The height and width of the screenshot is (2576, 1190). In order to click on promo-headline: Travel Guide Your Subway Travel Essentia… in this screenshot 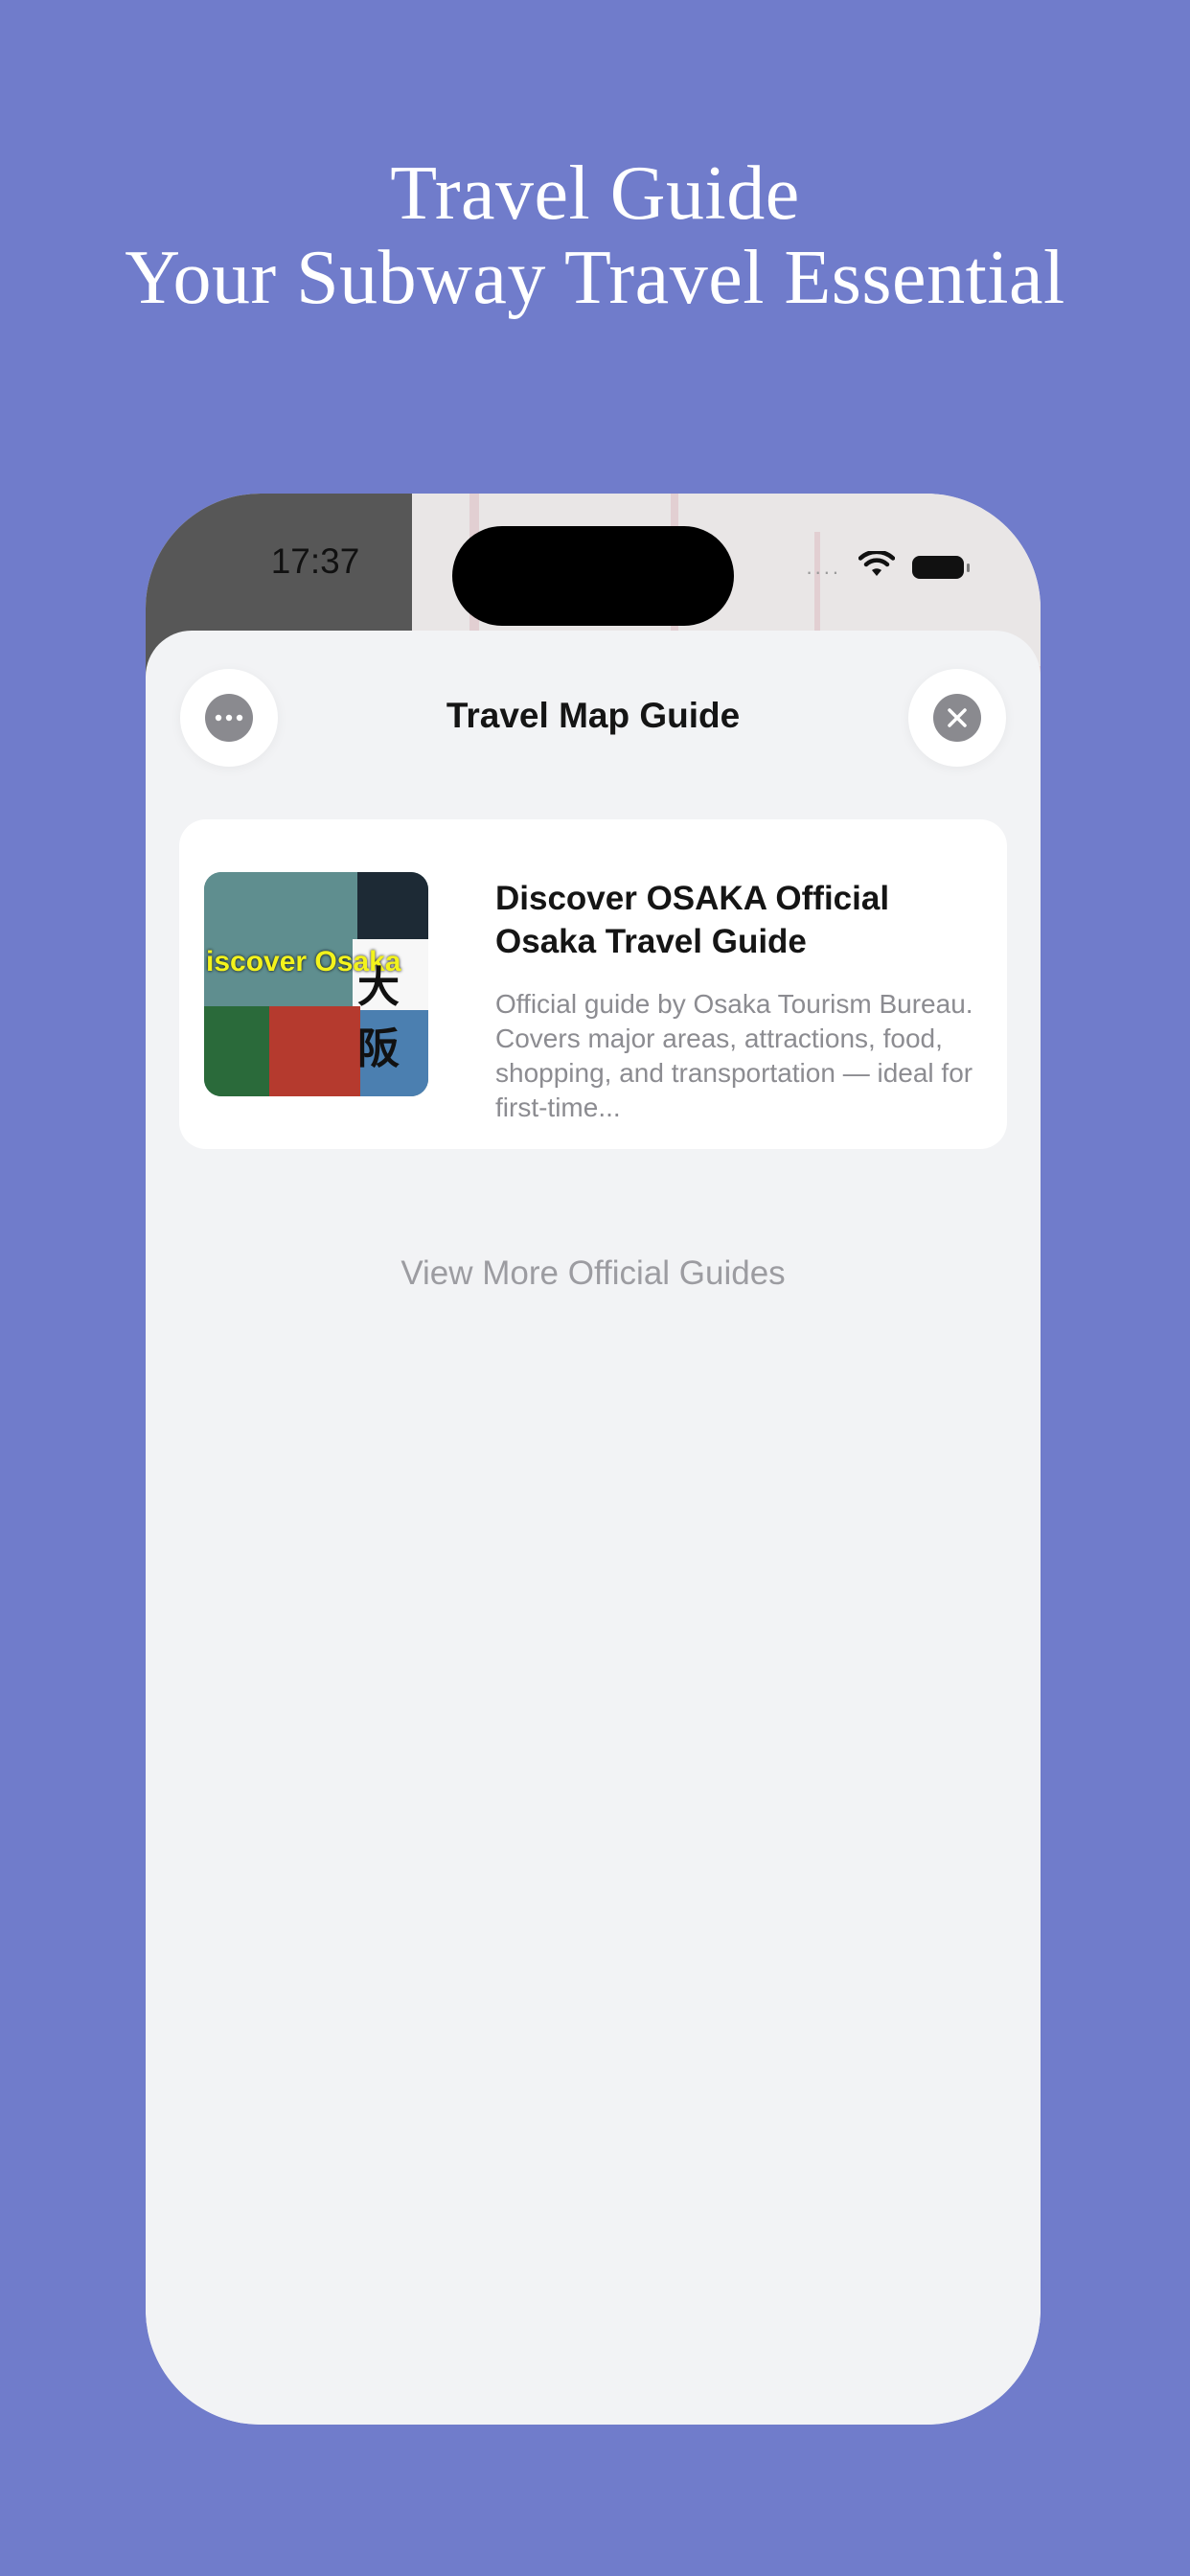, I will do `click(595, 235)`.